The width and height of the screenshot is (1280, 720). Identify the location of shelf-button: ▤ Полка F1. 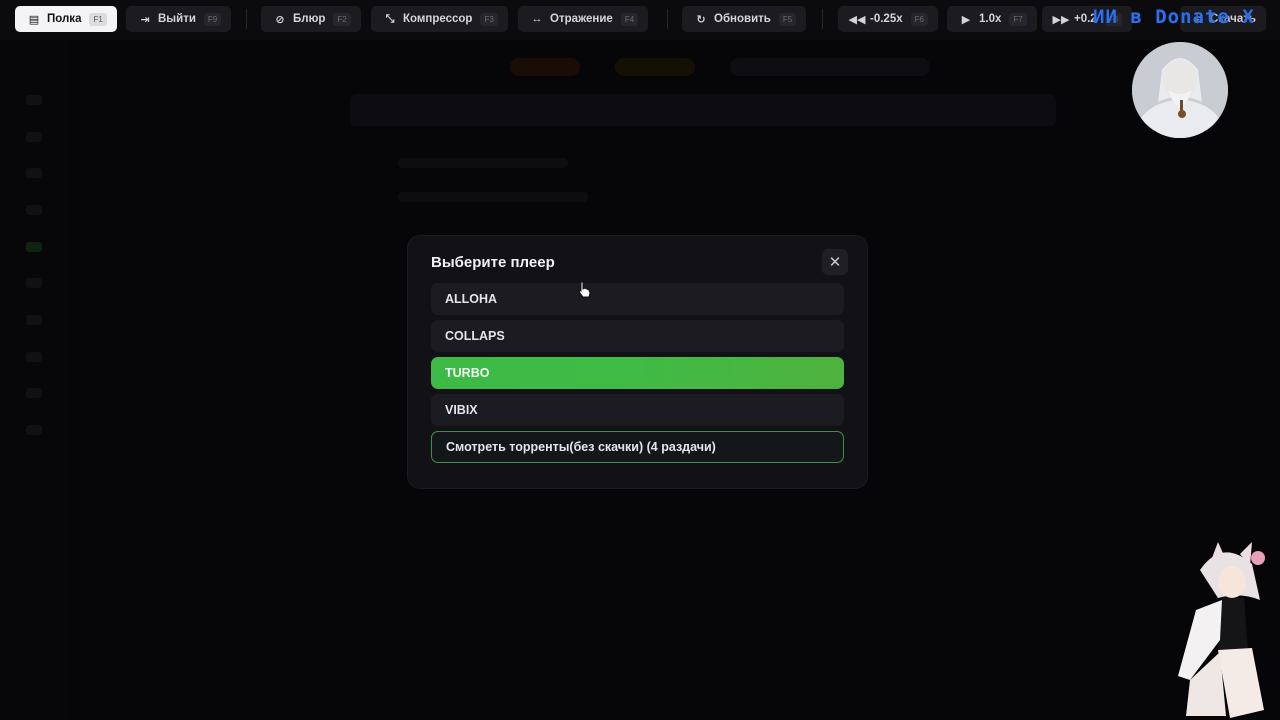
(66, 19).